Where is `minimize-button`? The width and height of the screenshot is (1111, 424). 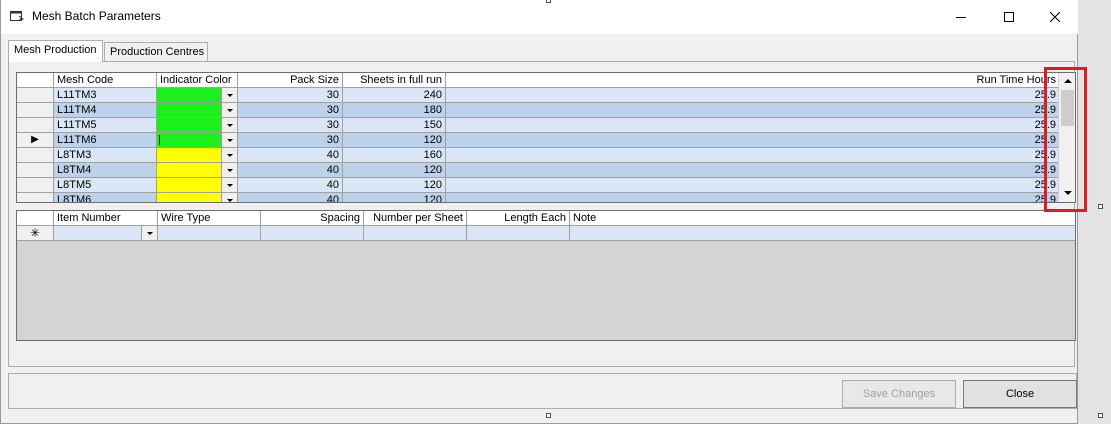 minimize-button is located at coordinates (961, 17).